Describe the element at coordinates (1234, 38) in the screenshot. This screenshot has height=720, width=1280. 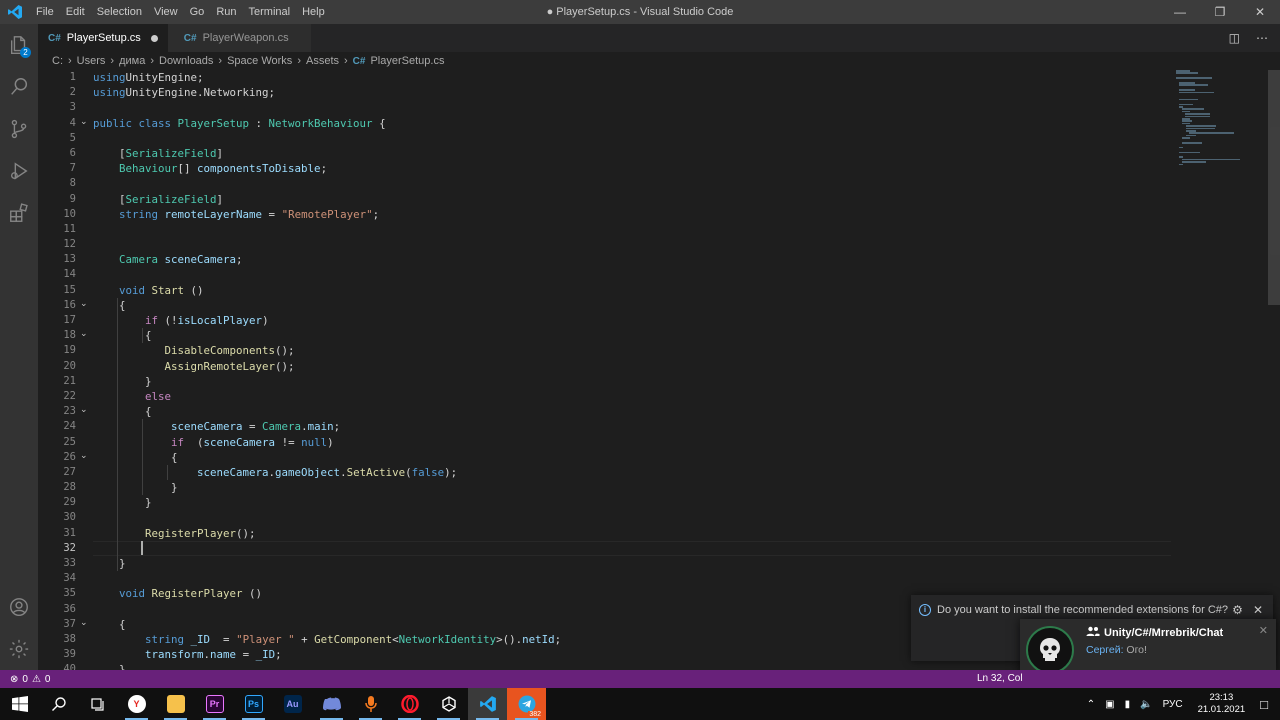
I see `split-editor-icon: ◫` at that location.